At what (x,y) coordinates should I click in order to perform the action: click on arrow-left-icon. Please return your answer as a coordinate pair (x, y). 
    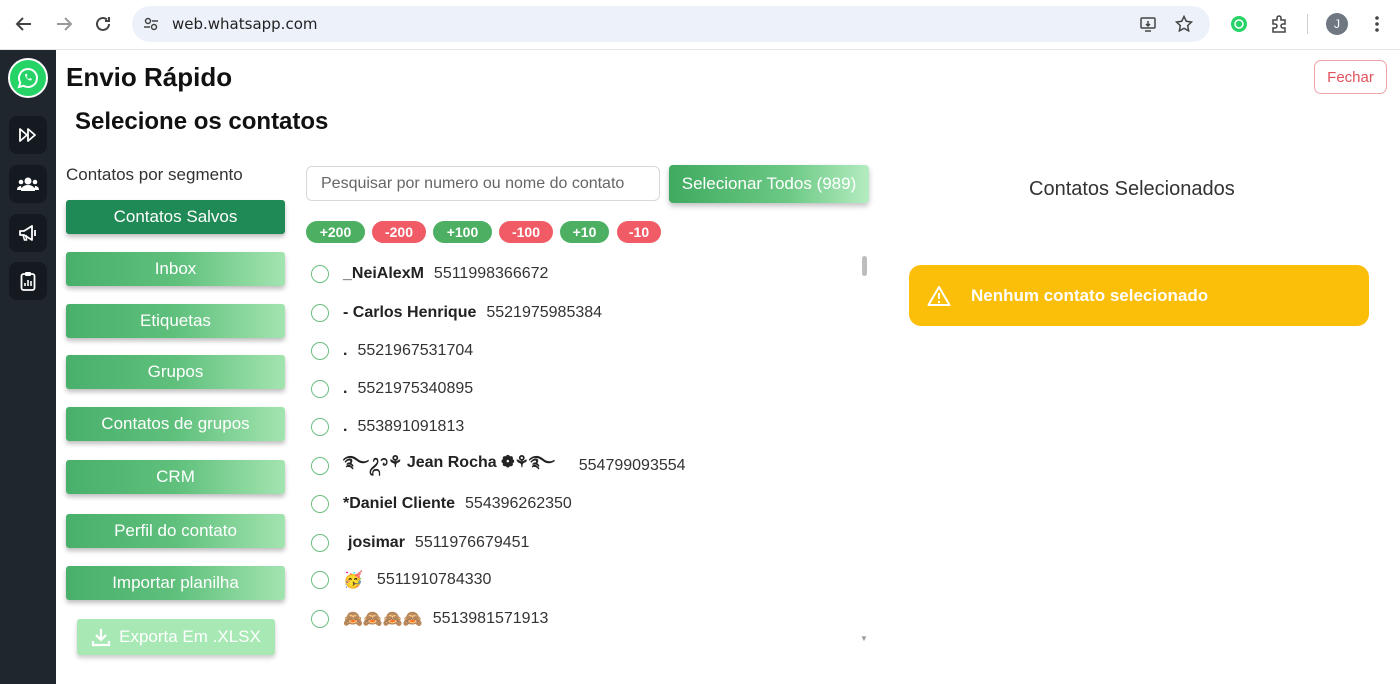
    Looking at the image, I should click on (23, 24).